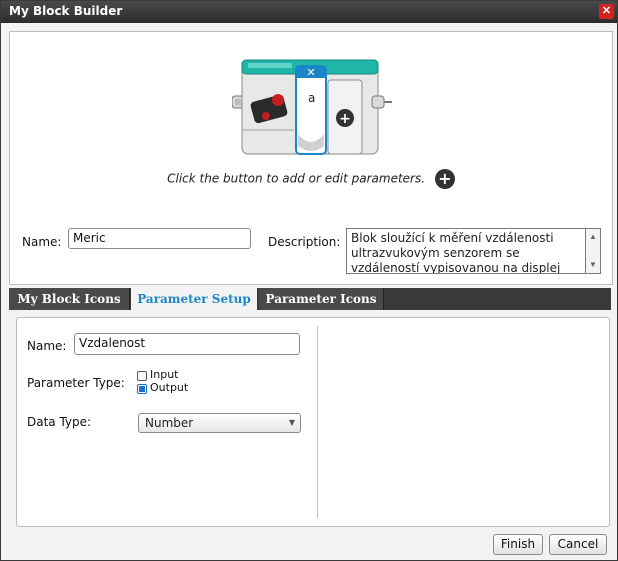 The height and width of the screenshot is (561, 618). I want to click on scroll-up-icon: ▲, so click(593, 237).